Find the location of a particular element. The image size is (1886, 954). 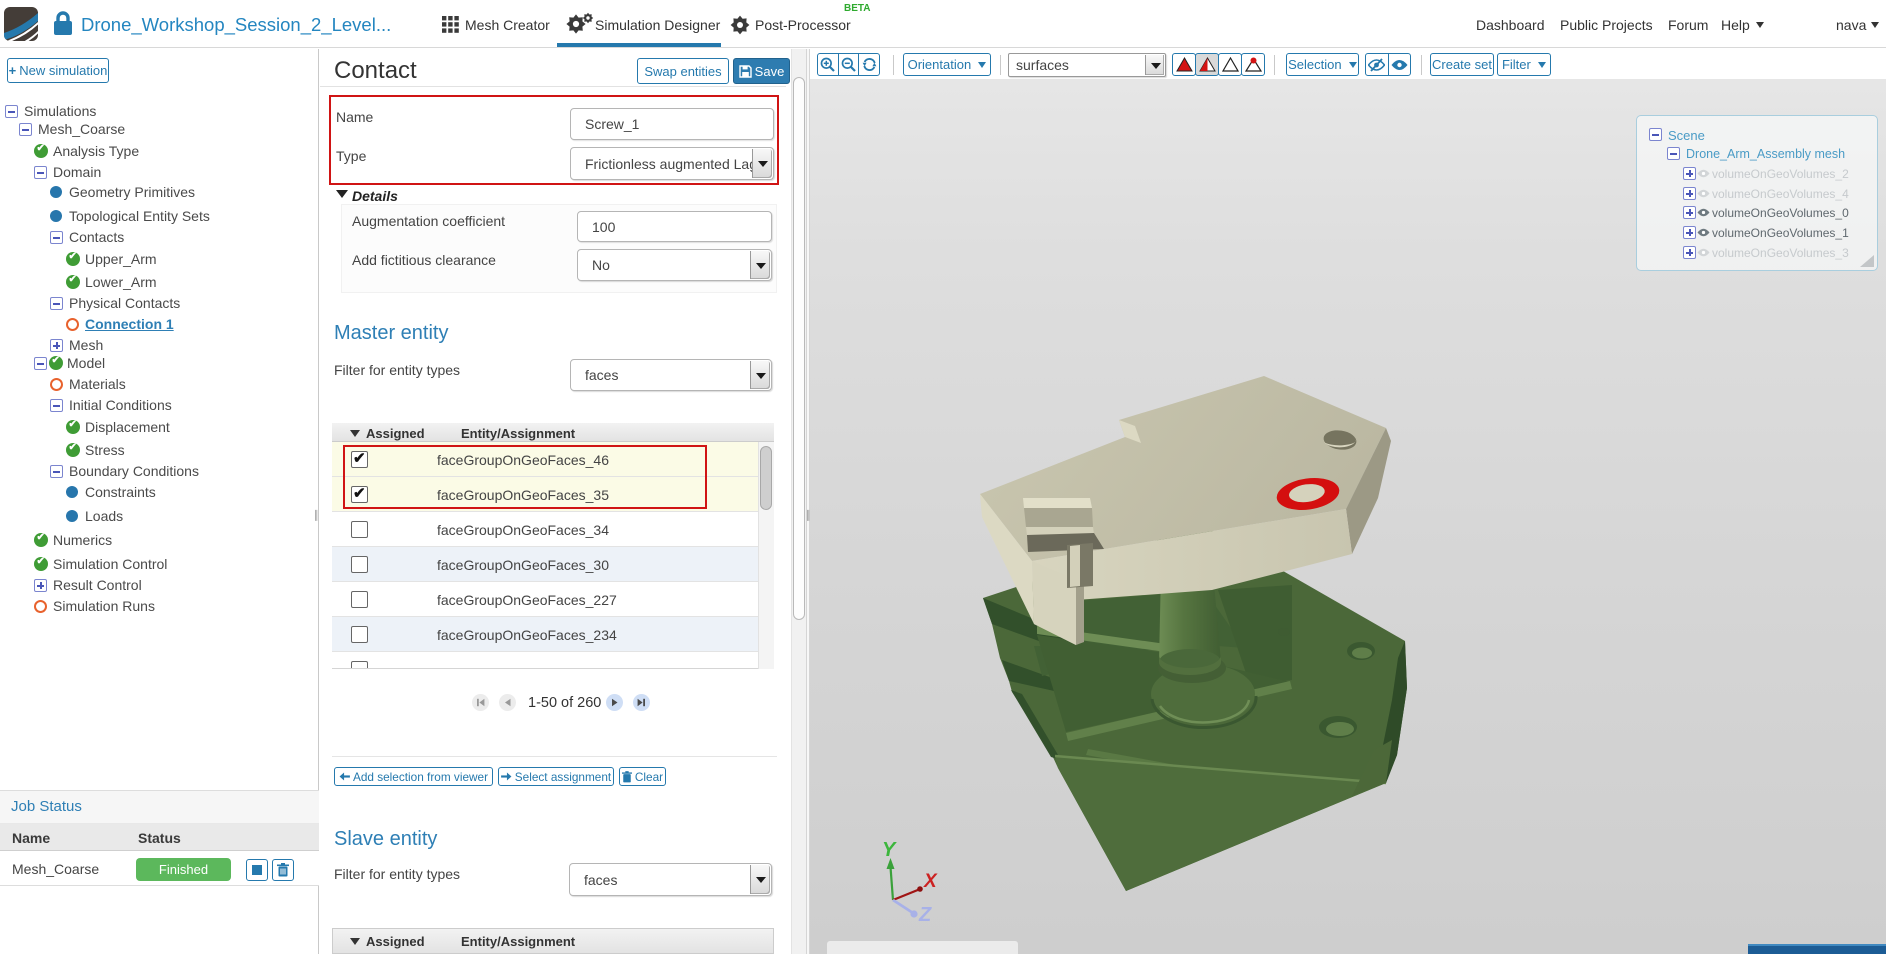

svg-text: X is located at coordinates (930, 881).